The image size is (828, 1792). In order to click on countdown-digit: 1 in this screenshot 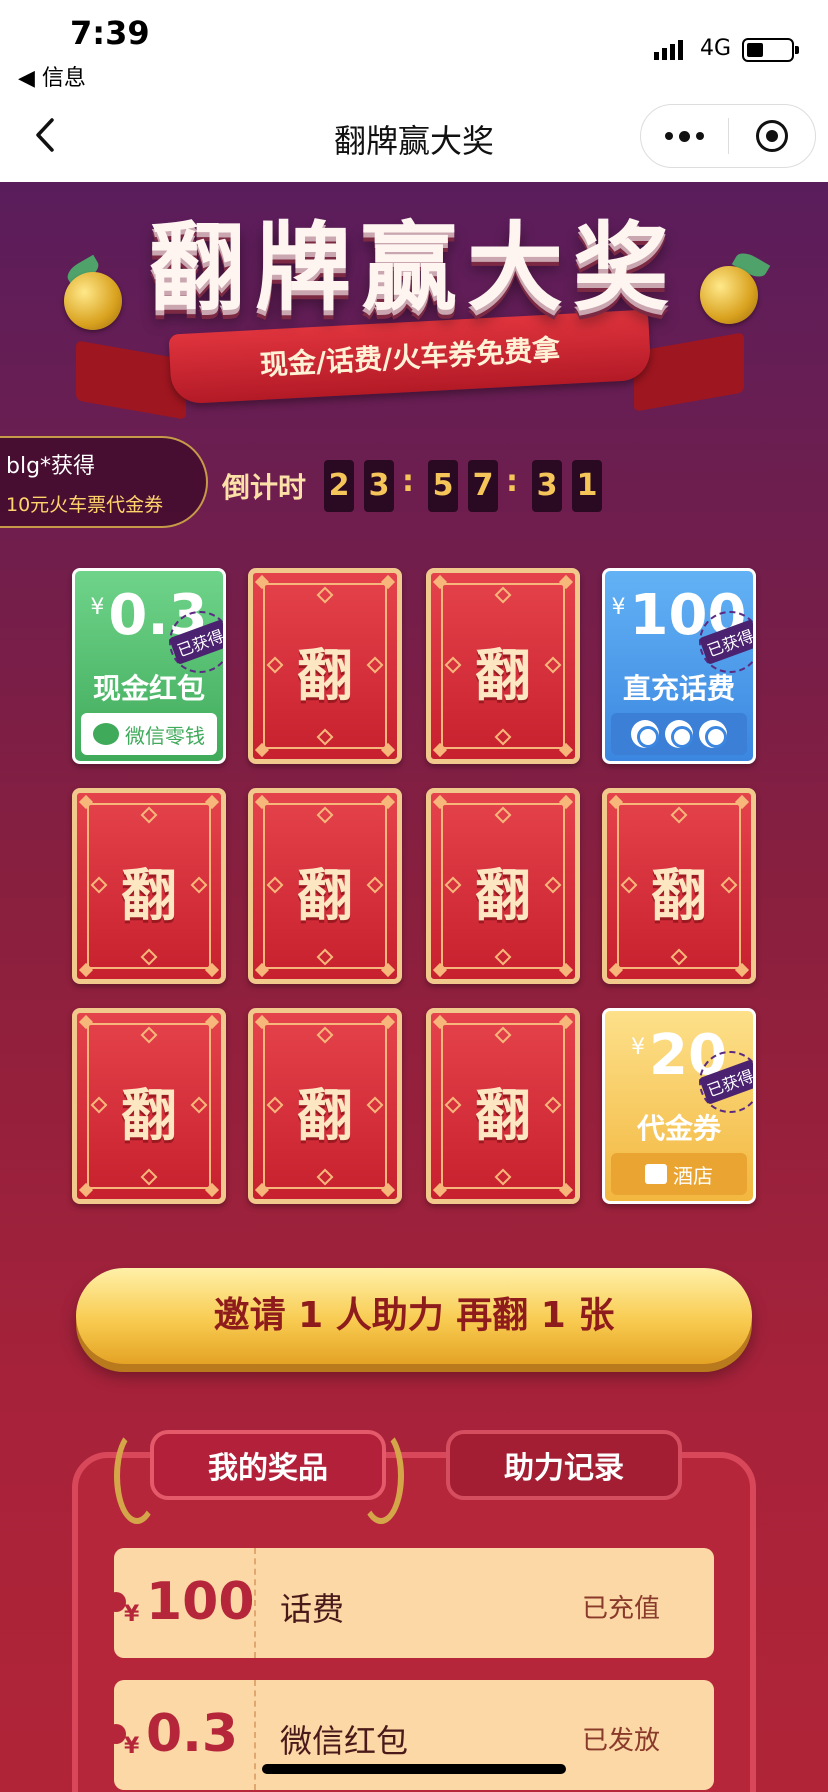, I will do `click(587, 486)`.